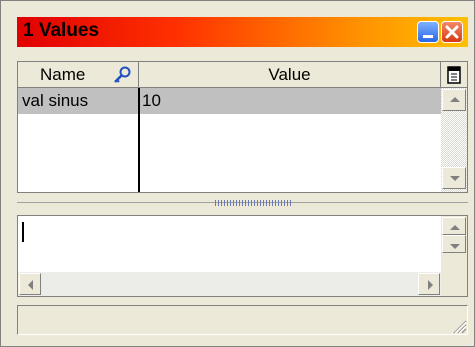 The height and width of the screenshot is (347, 475). What do you see at coordinates (254, 203) in the screenshot?
I see `splitter-grip` at bounding box center [254, 203].